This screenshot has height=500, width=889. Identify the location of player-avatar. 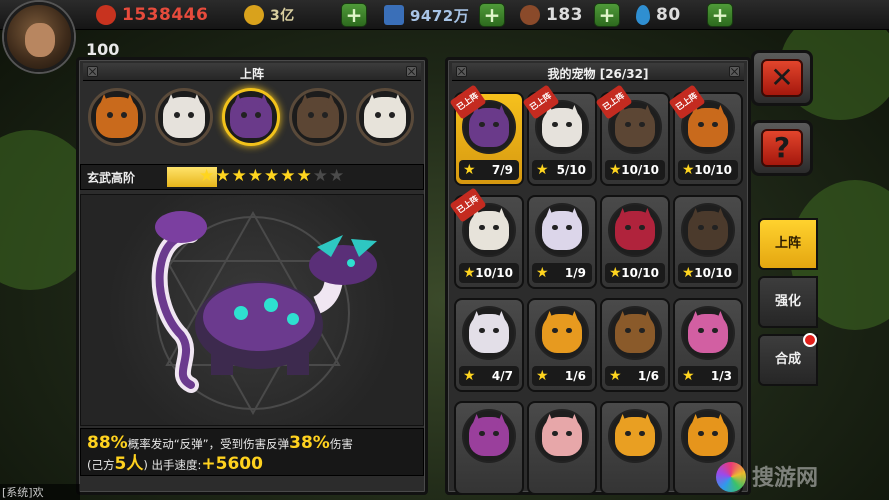
(39, 37).